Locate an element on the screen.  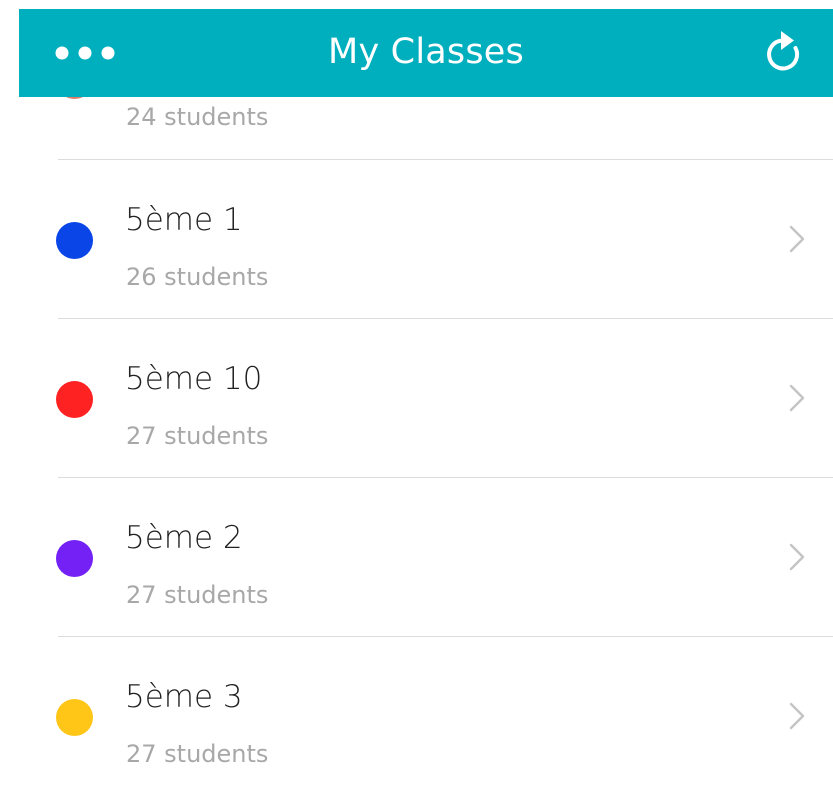
class-name: 5ème 2 is located at coordinates (184, 538).